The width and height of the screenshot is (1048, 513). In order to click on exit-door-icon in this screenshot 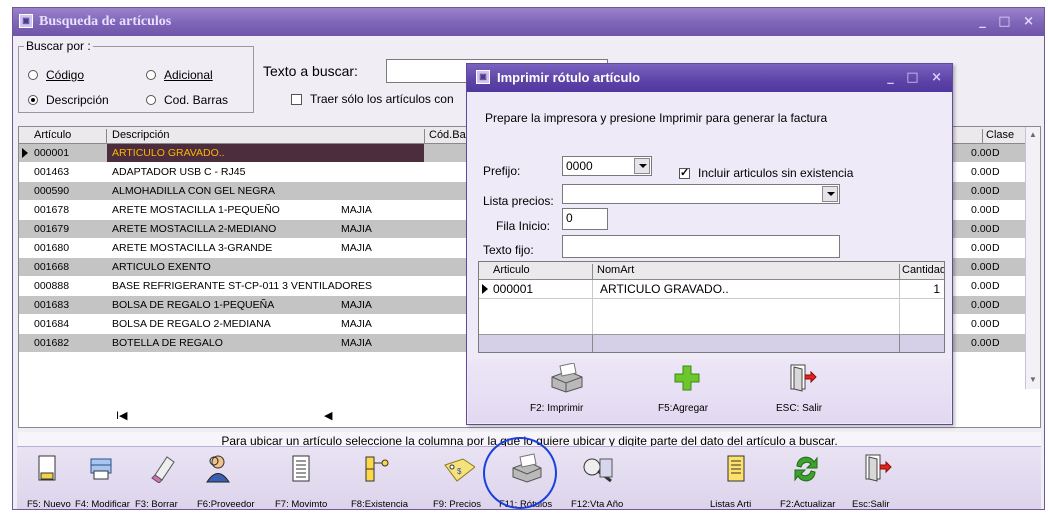, I will do `click(803, 378)`.